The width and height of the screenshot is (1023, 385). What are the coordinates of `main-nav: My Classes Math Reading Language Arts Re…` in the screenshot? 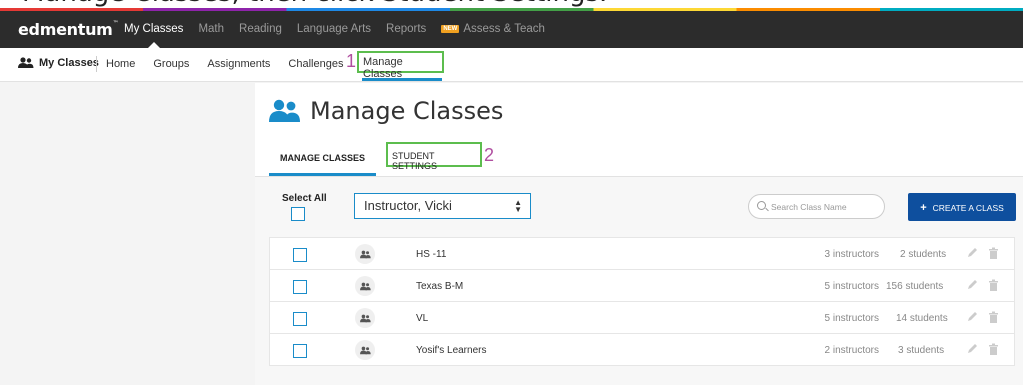 It's located at (342, 35).